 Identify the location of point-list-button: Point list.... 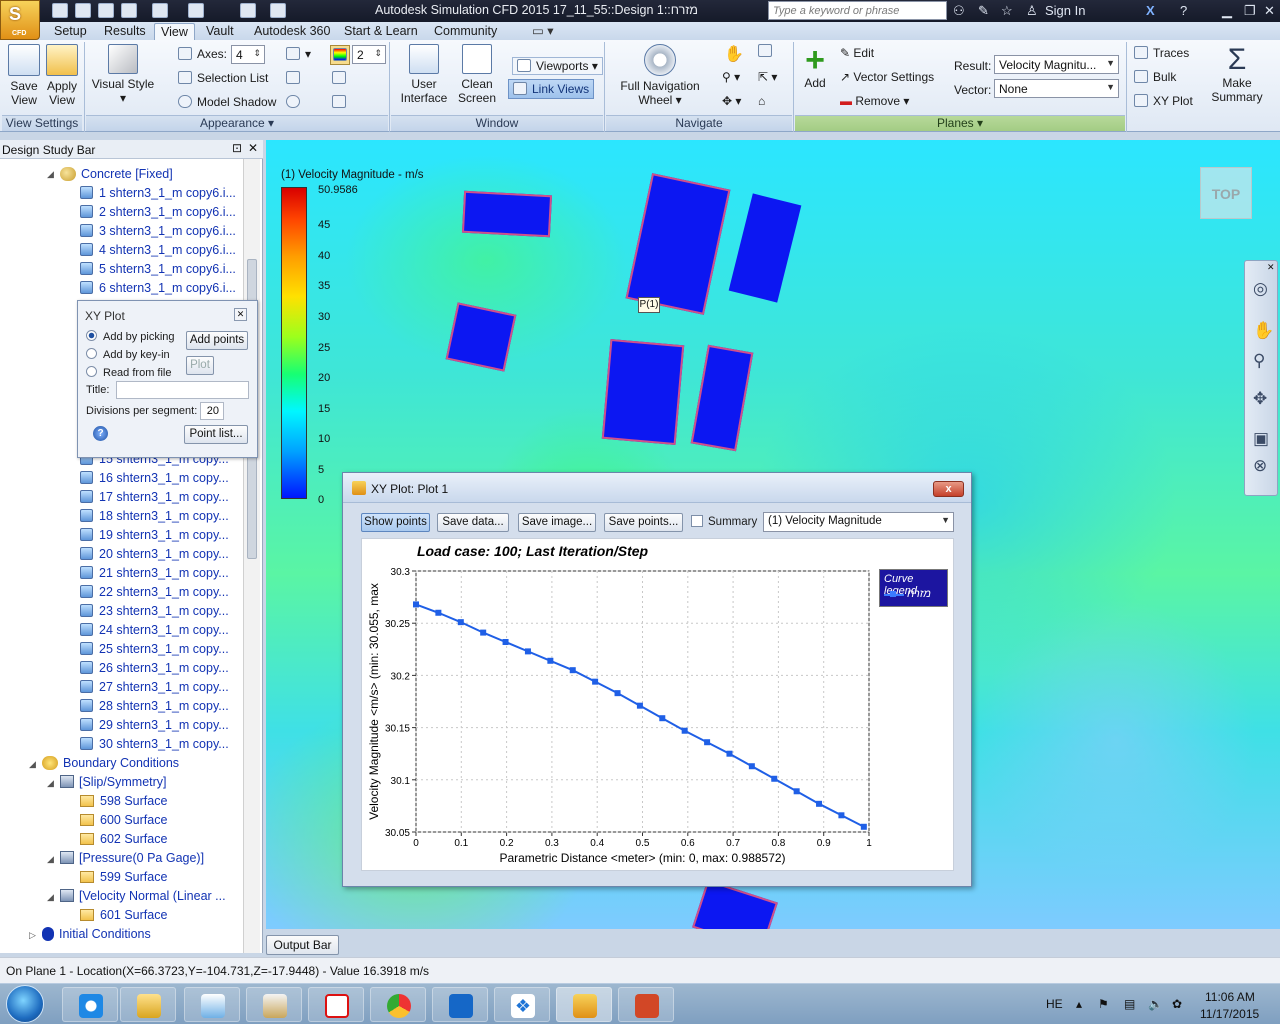
(216, 434).